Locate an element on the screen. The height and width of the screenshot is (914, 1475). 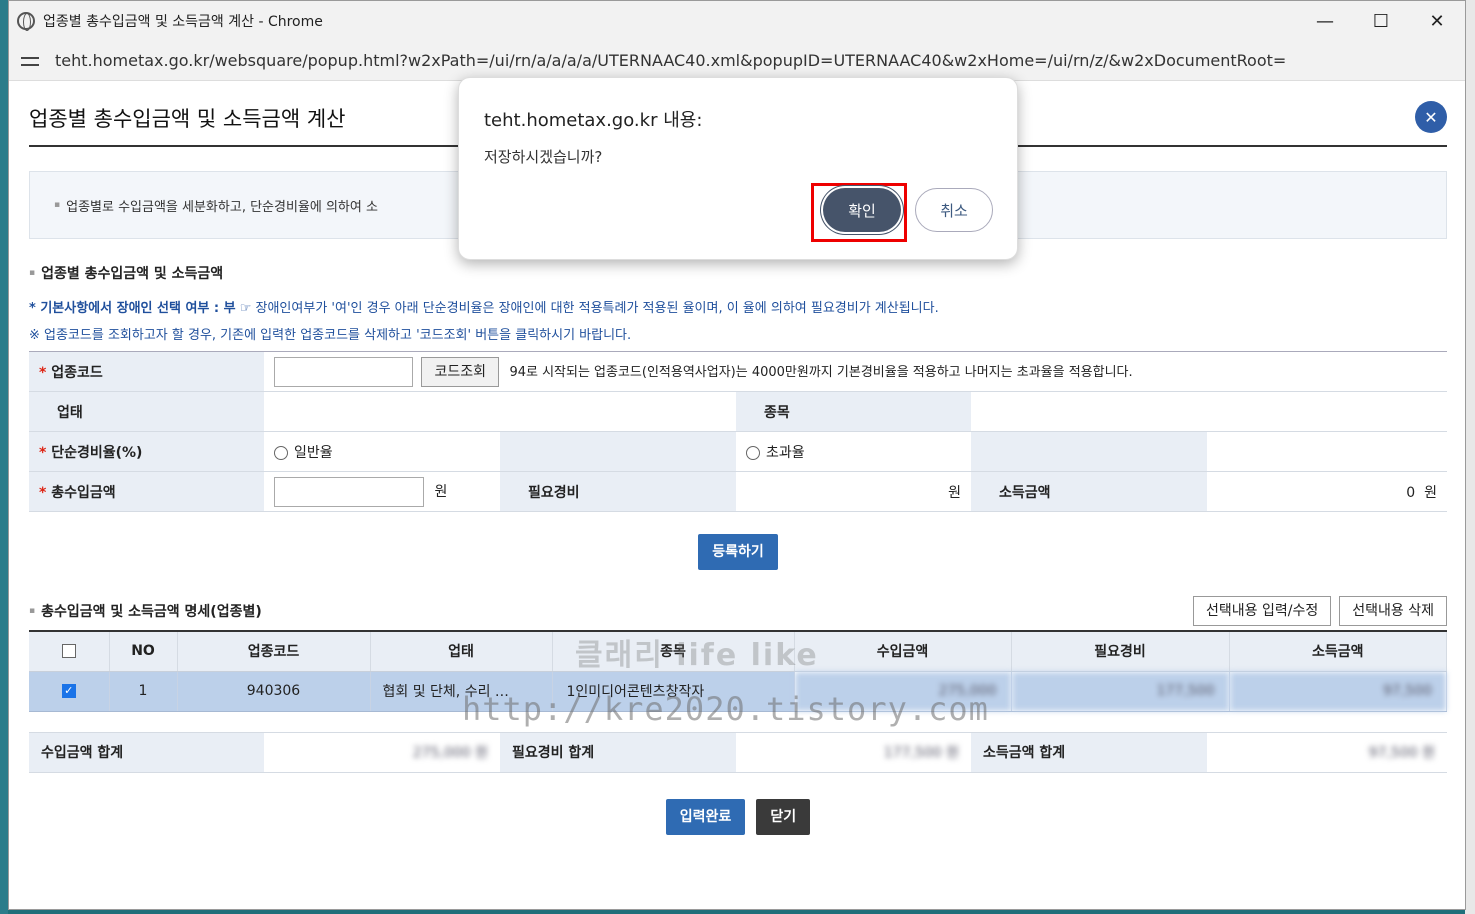
business-code-input is located at coordinates (343, 371).